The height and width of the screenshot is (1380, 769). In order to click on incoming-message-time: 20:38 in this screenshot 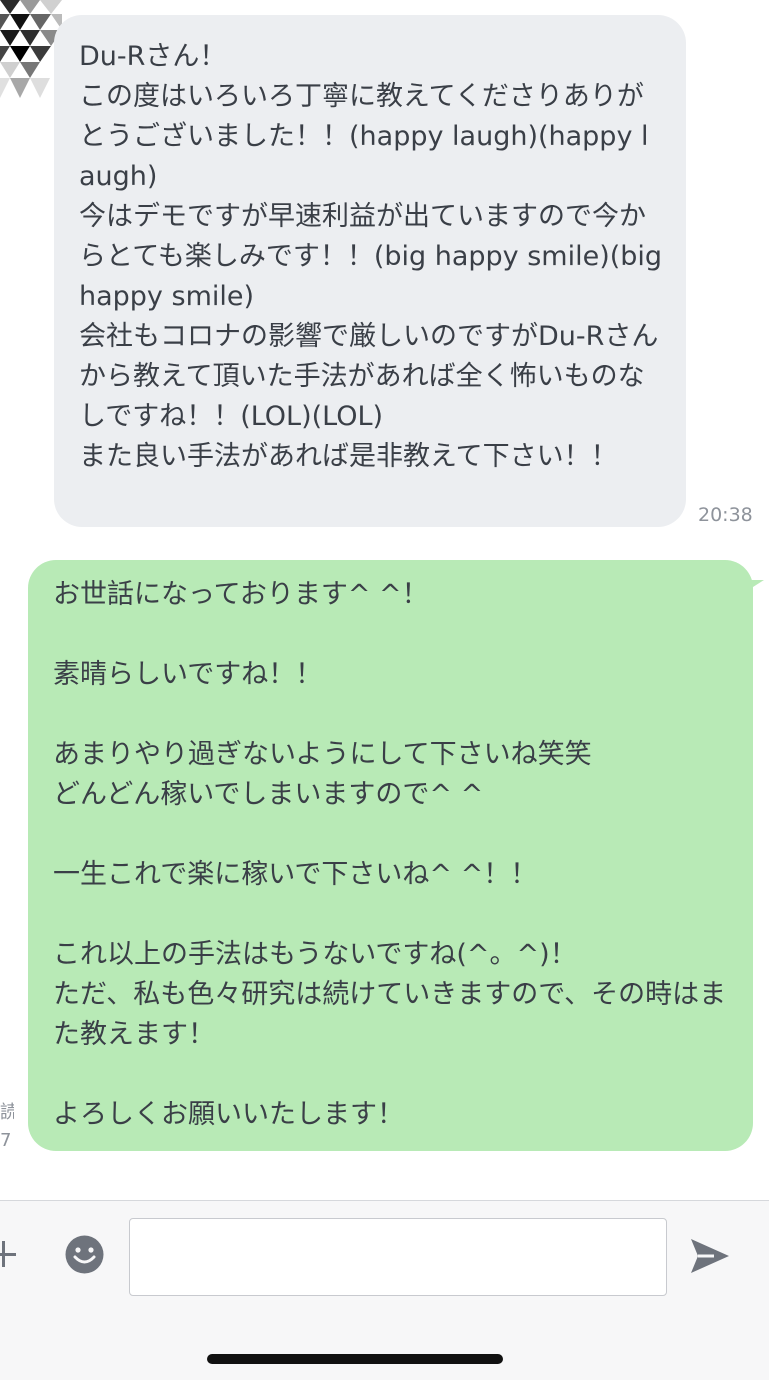, I will do `click(725, 515)`.